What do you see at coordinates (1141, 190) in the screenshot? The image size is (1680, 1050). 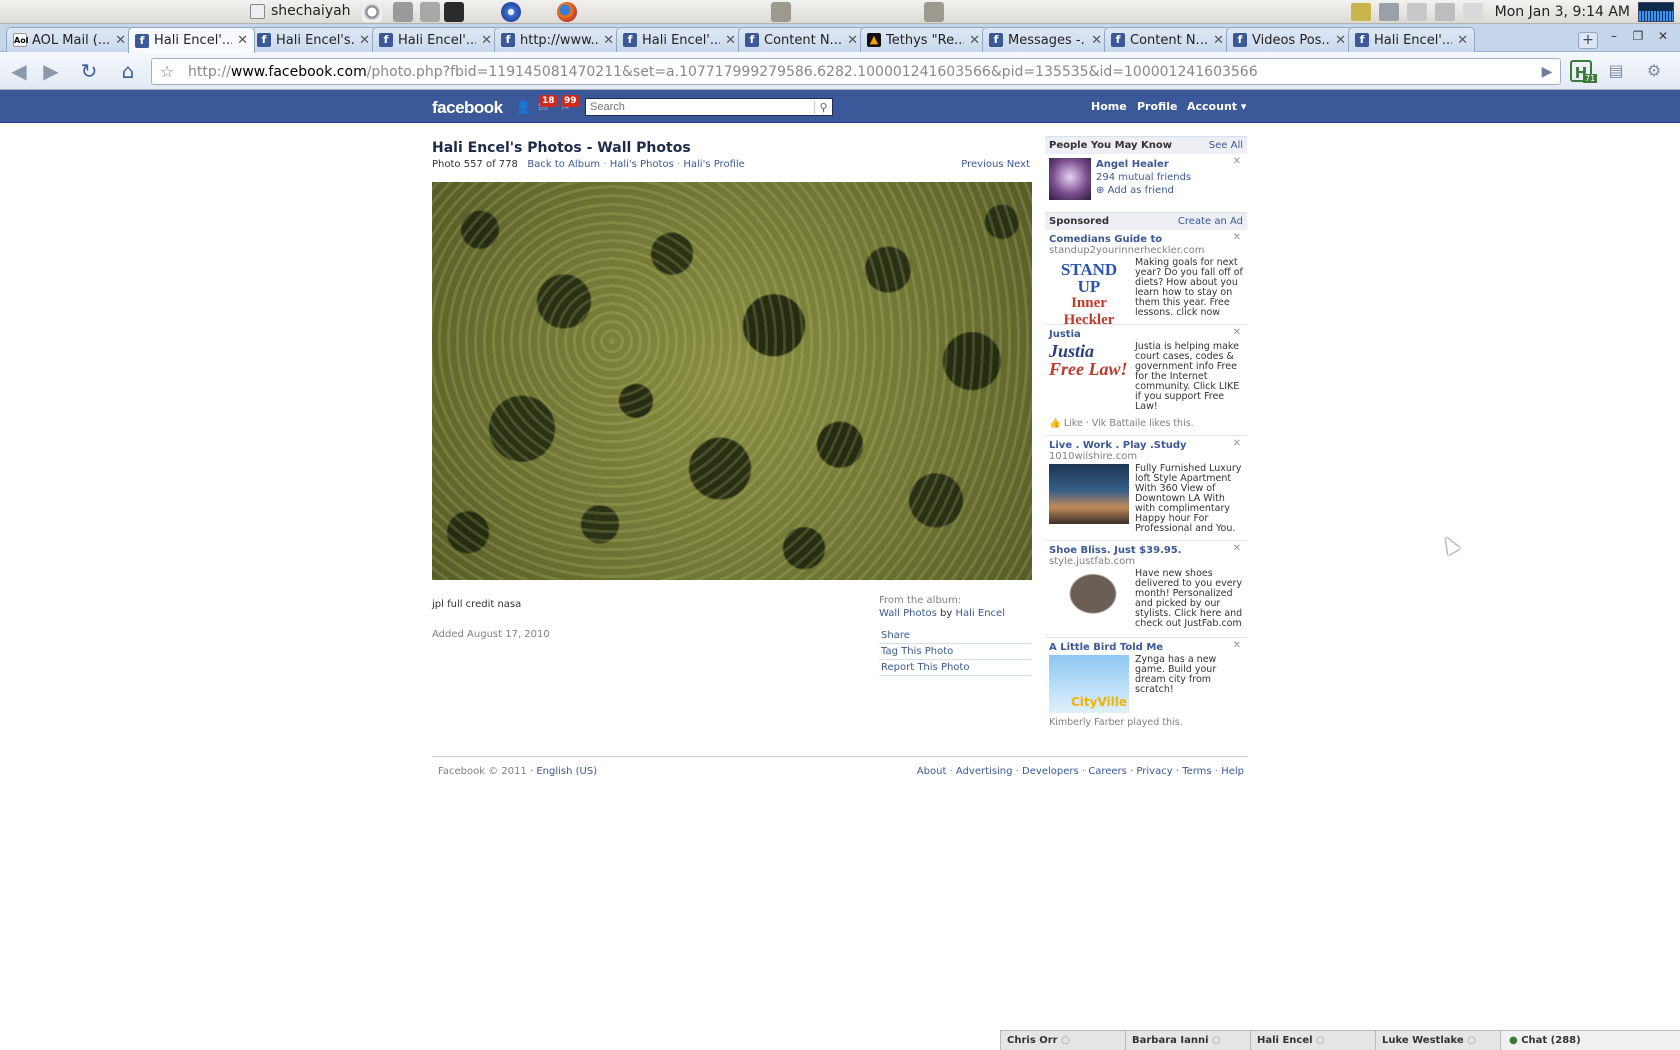 I see `add-friend-link: Add as friend` at bounding box center [1141, 190].